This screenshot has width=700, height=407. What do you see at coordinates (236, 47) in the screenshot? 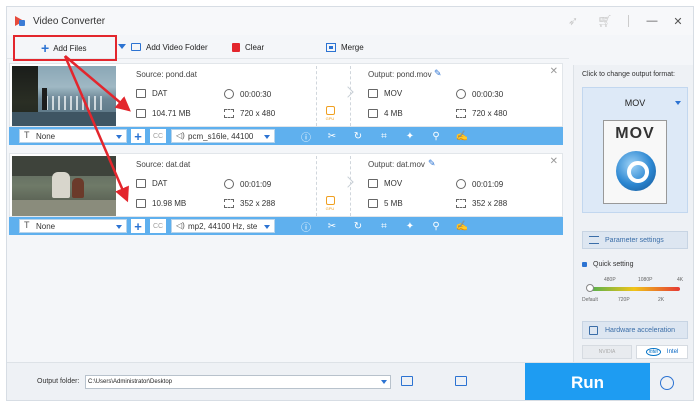
I see `trash-icon` at bounding box center [236, 47].